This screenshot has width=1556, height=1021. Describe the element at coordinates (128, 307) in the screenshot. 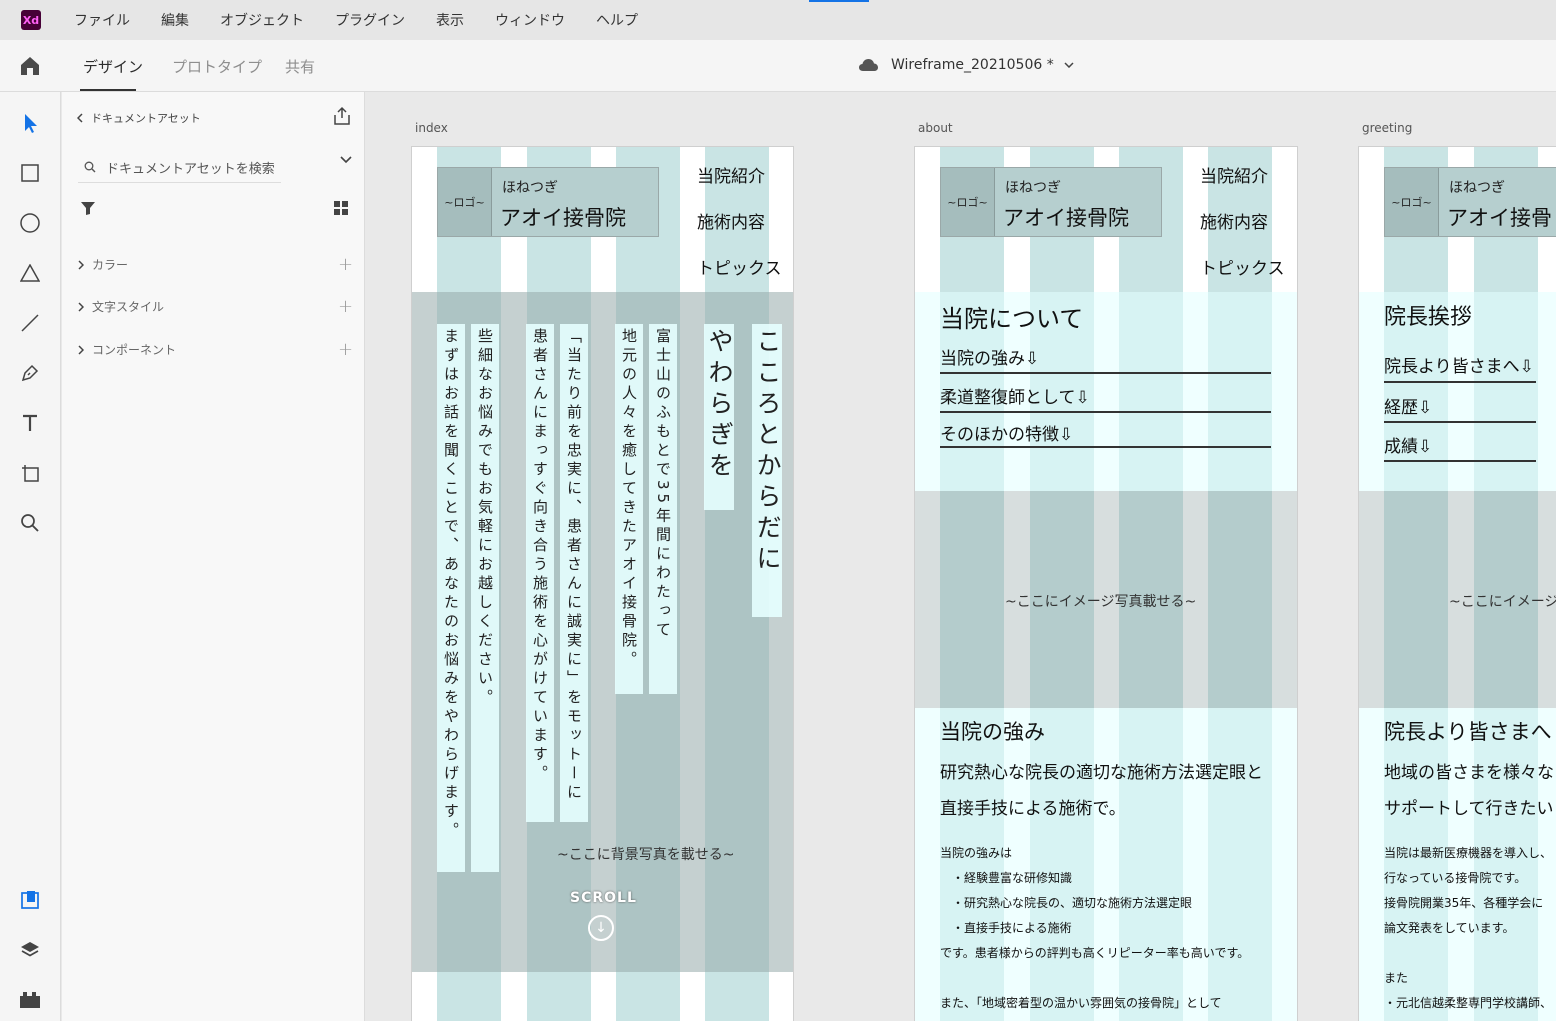

I see `section-label: 文字スタイル` at that location.